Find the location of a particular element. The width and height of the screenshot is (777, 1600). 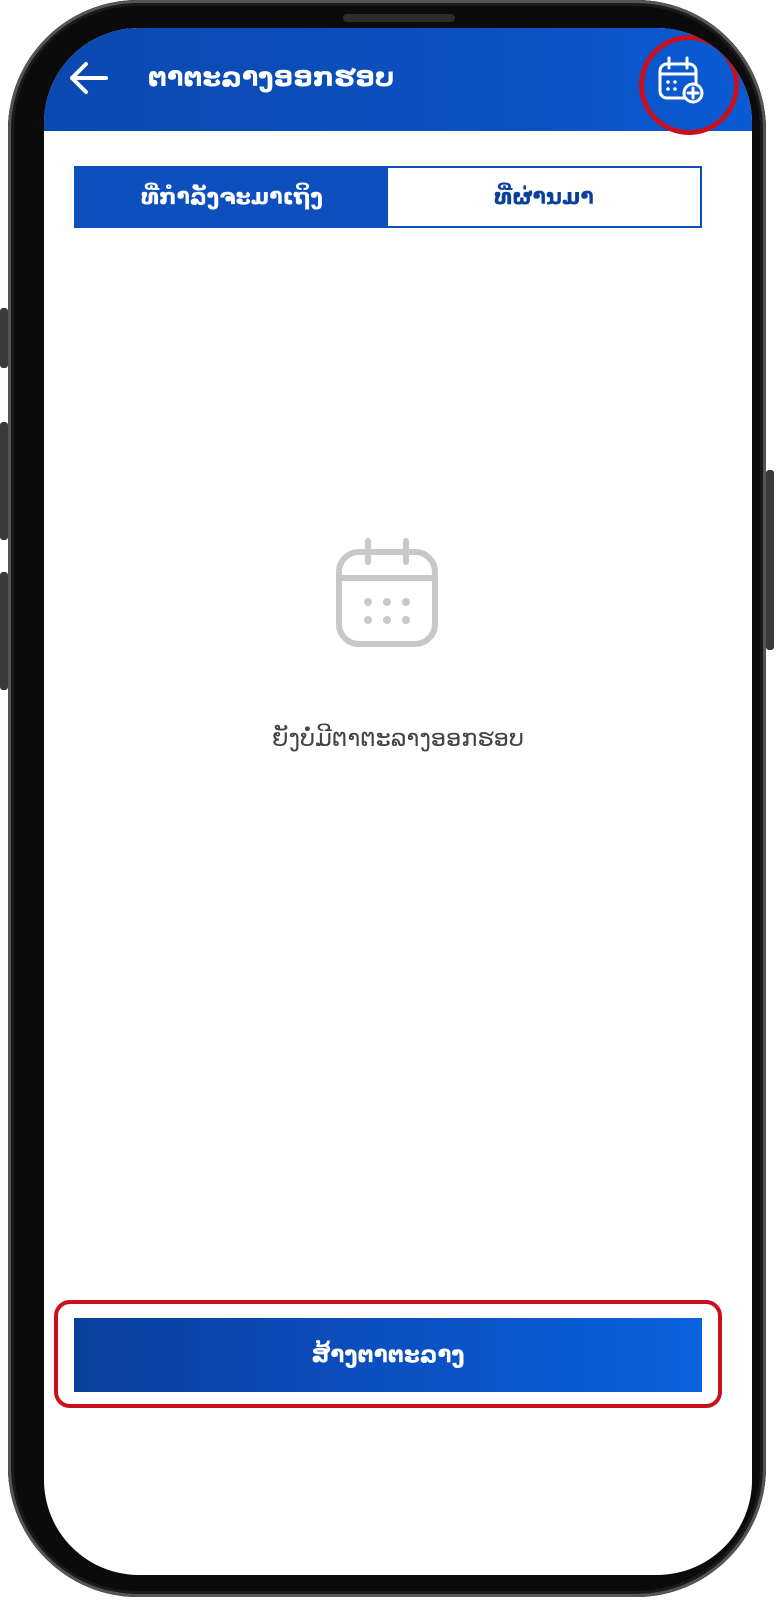

empty-state-icon-wrap is located at coordinates (387, 594).